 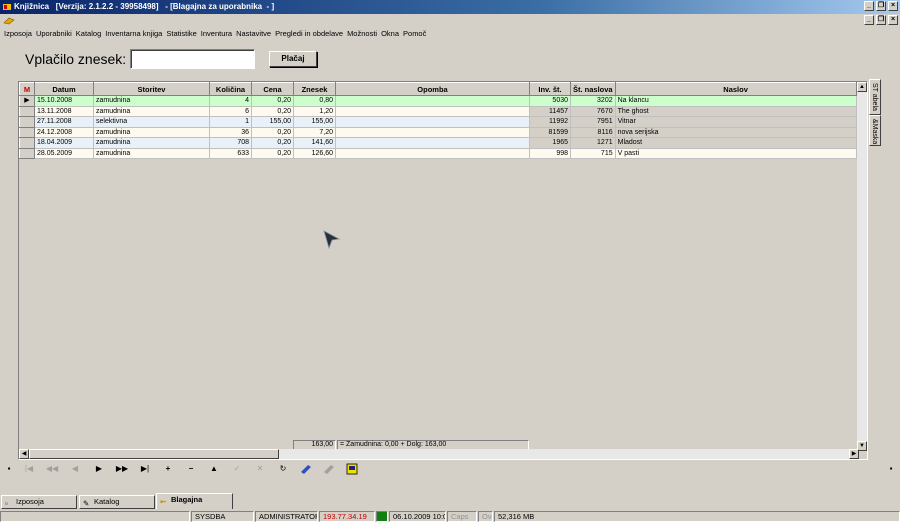 I want to click on nav-edit-icon: ▲, so click(x=214, y=469).